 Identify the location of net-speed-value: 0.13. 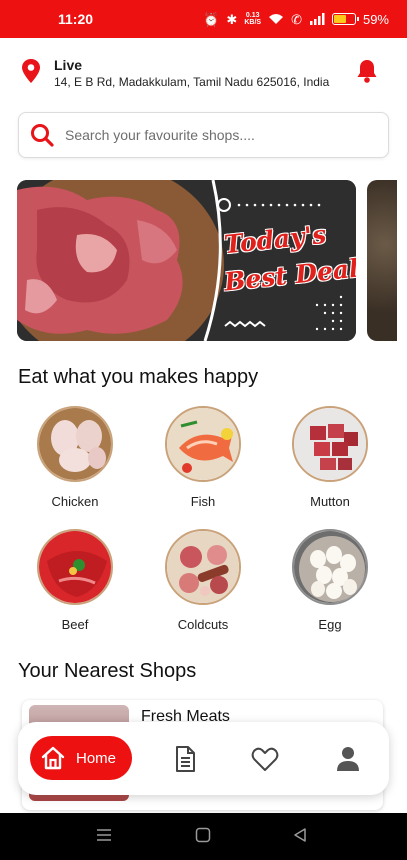
(252, 15).